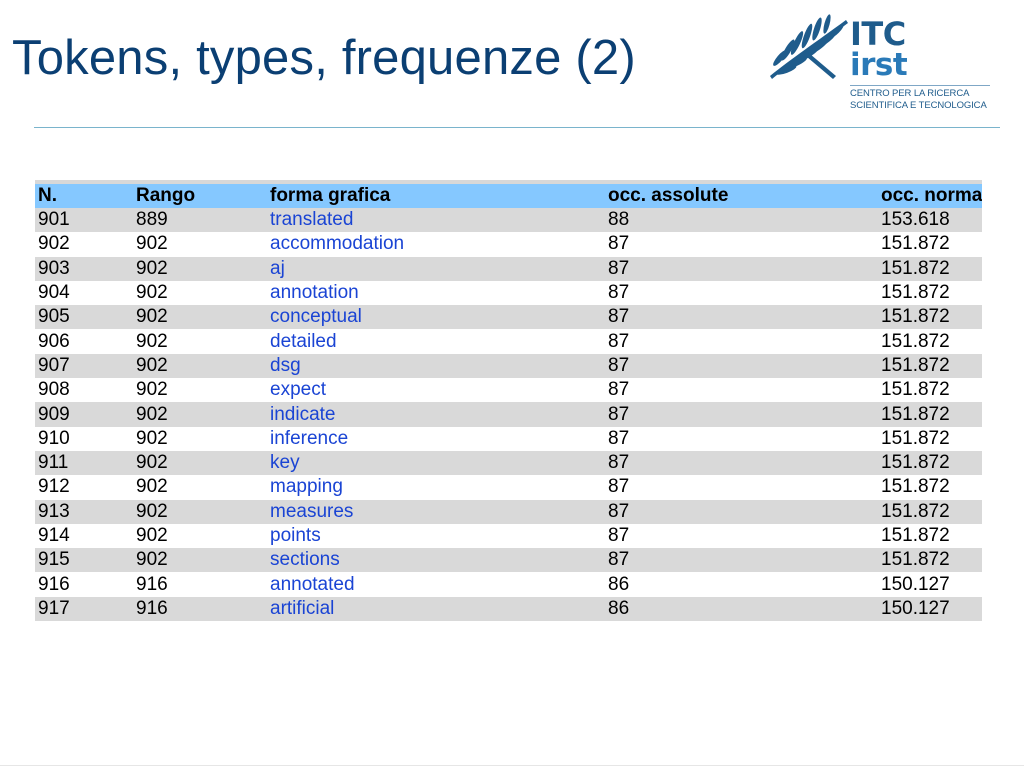 The width and height of the screenshot is (1024, 768). Describe the element at coordinates (436, 487) in the screenshot. I see `cell-form: mapping` at that location.